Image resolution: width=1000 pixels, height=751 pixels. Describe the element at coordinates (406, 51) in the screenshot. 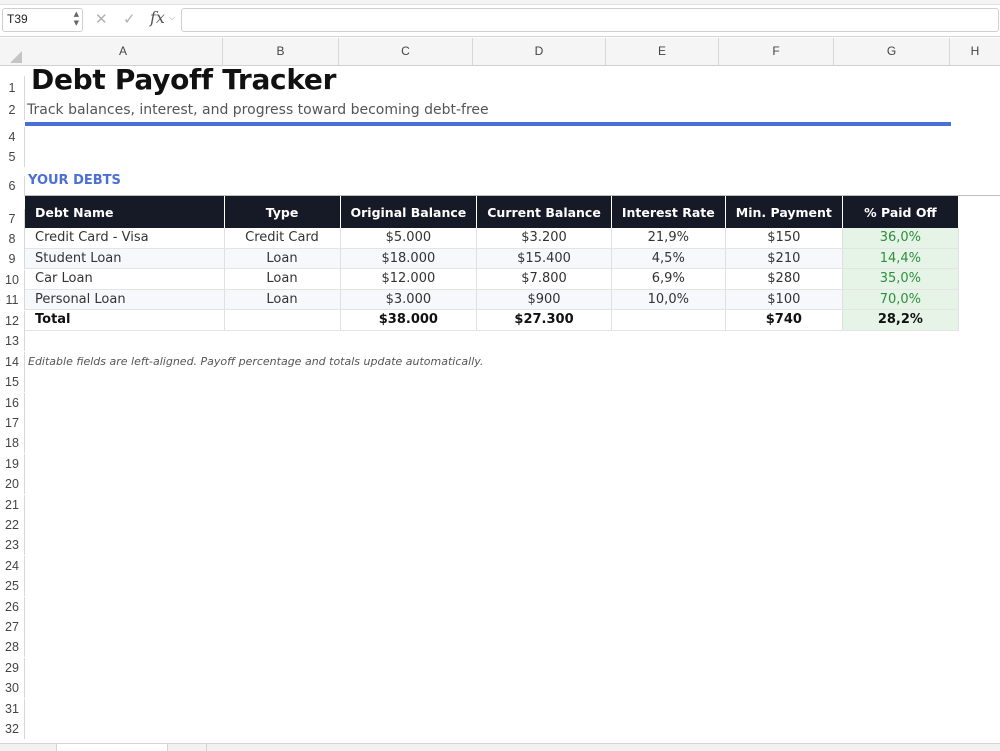

I see `column-header-c: C` at that location.